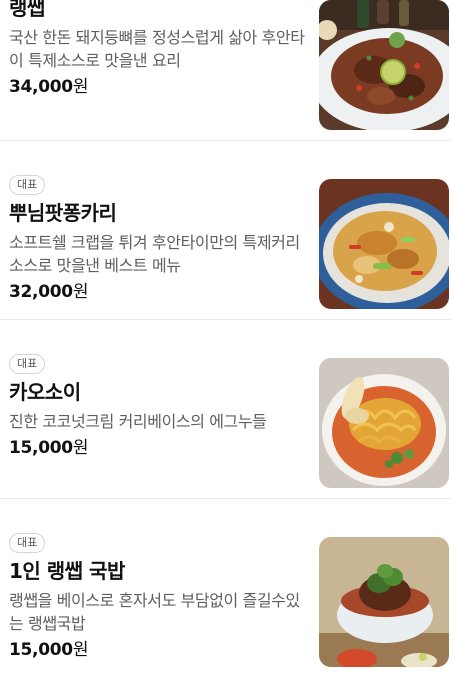  I want to click on crab-curry-dish-image, so click(384, 244).